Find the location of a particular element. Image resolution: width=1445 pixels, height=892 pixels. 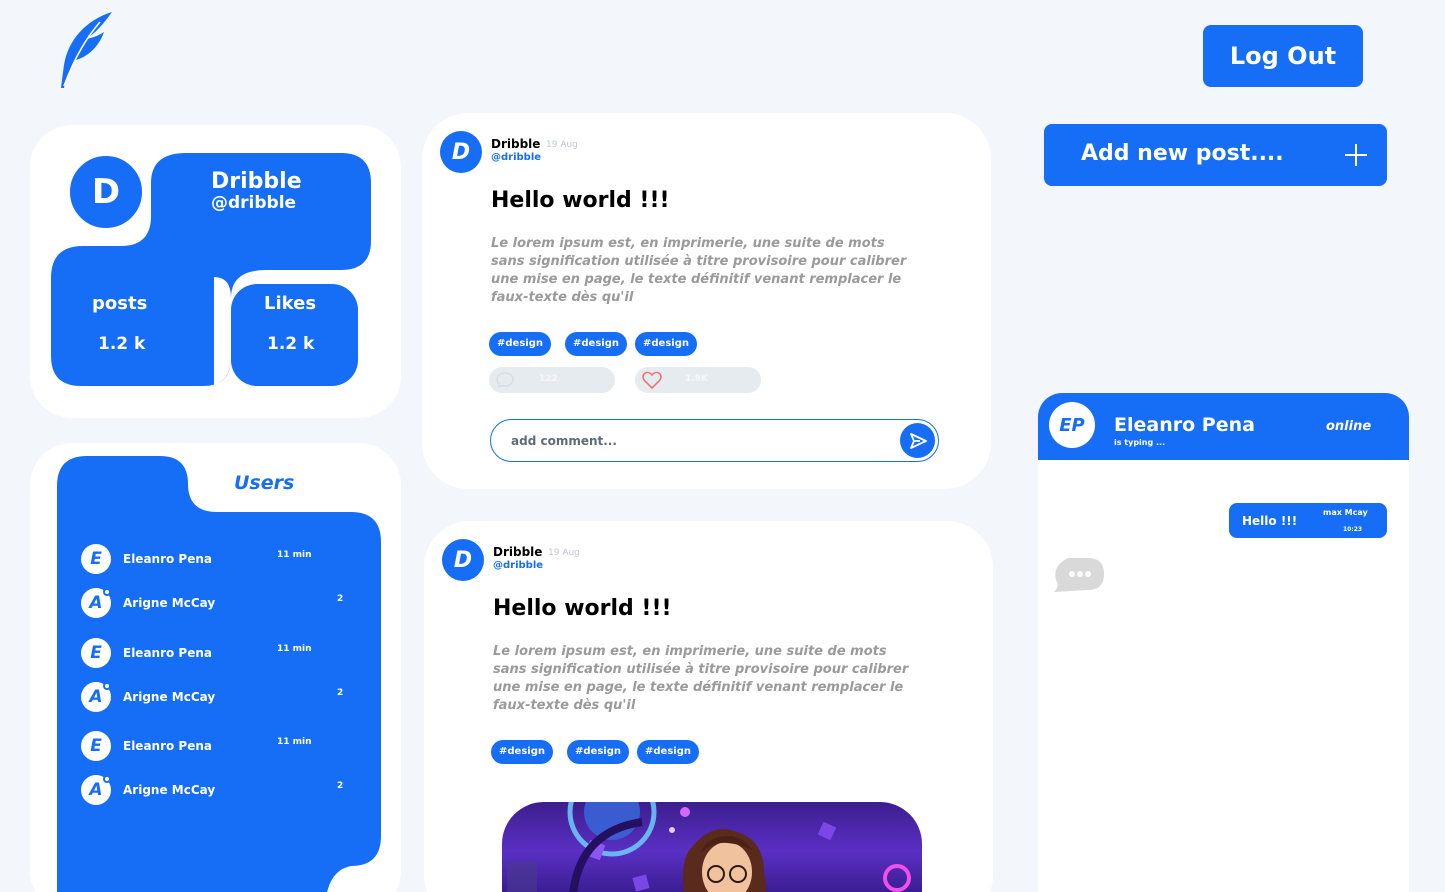

chat-message: Hello !!! max Mcay 10:23 is located at coordinates (1308, 520).